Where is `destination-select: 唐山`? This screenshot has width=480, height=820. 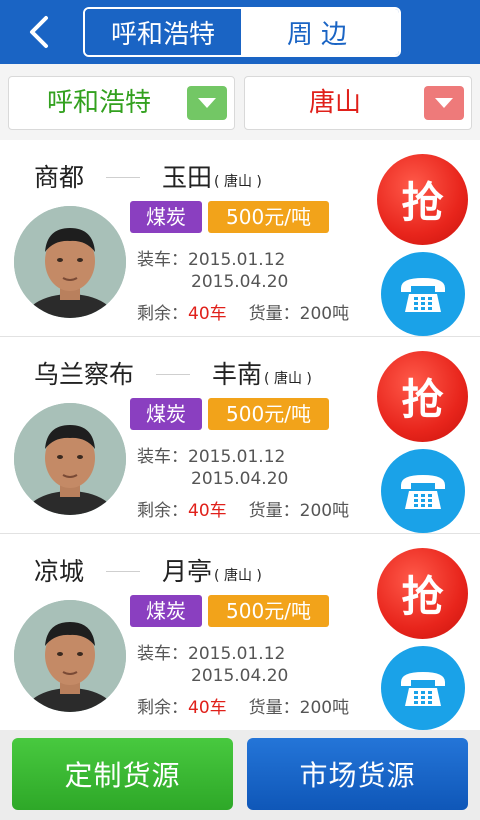
destination-select: 唐山 is located at coordinates (358, 103).